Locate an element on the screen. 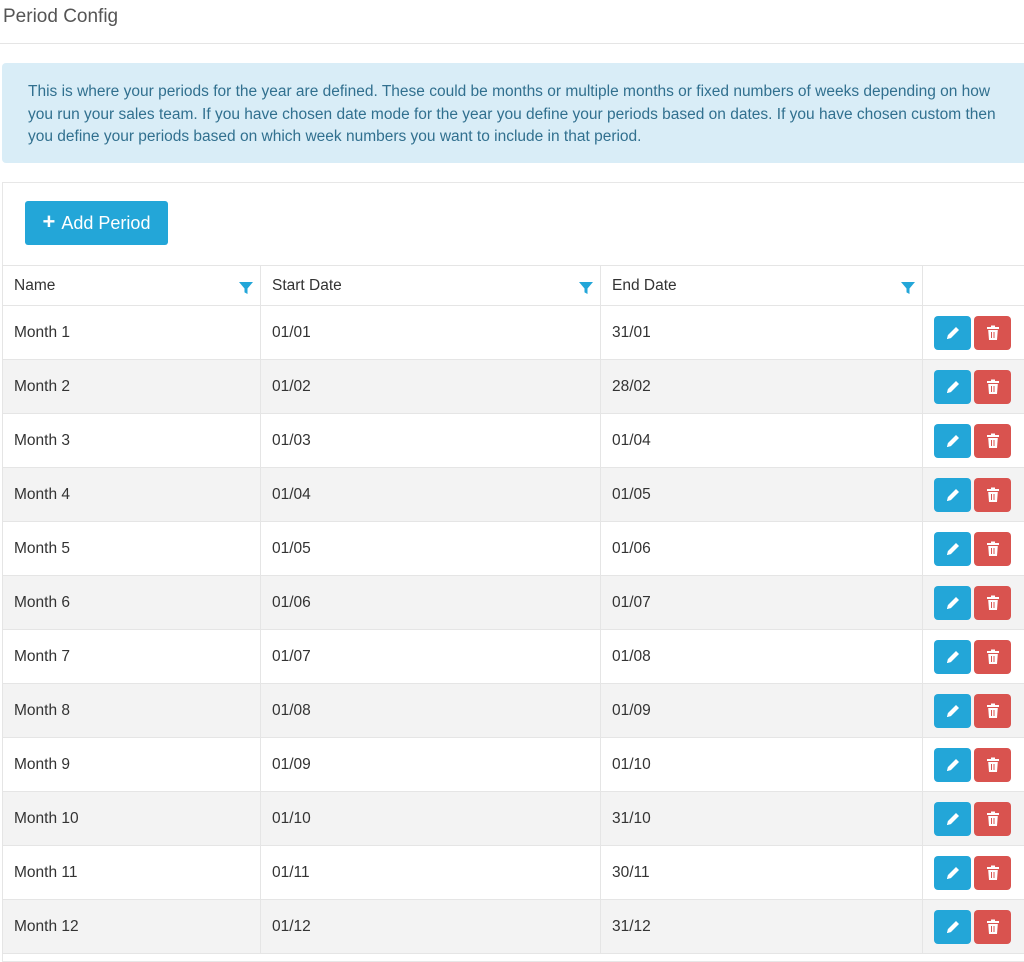  period-end-date-cell: 01/10 is located at coordinates (762, 765).